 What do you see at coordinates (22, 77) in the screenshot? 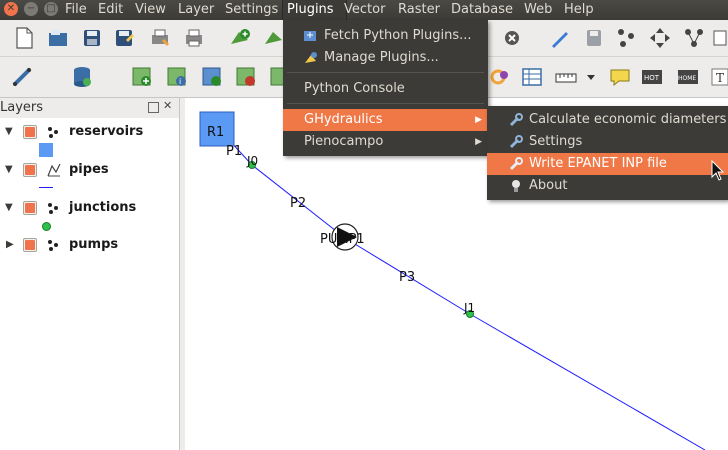
I see `measure-line-icon` at bounding box center [22, 77].